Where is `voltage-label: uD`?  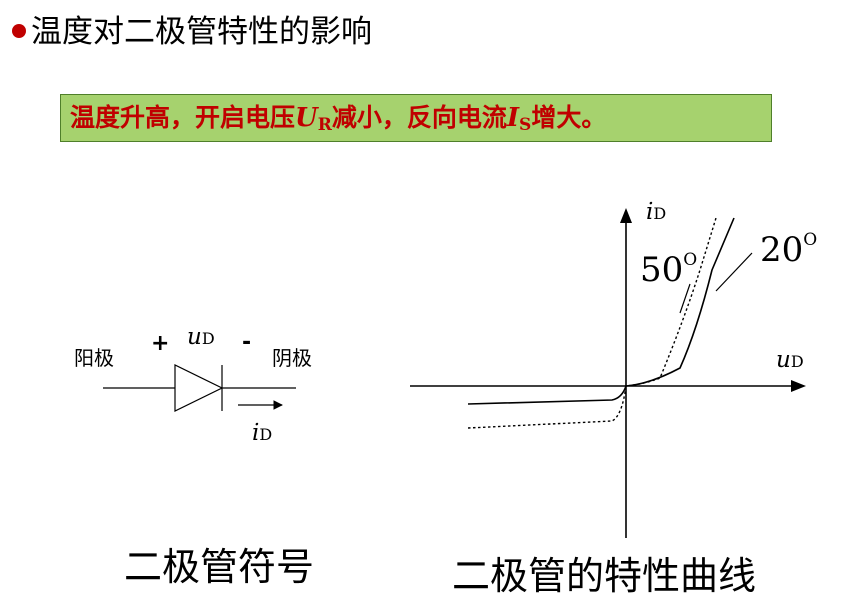
voltage-label: uD is located at coordinates (201, 337).